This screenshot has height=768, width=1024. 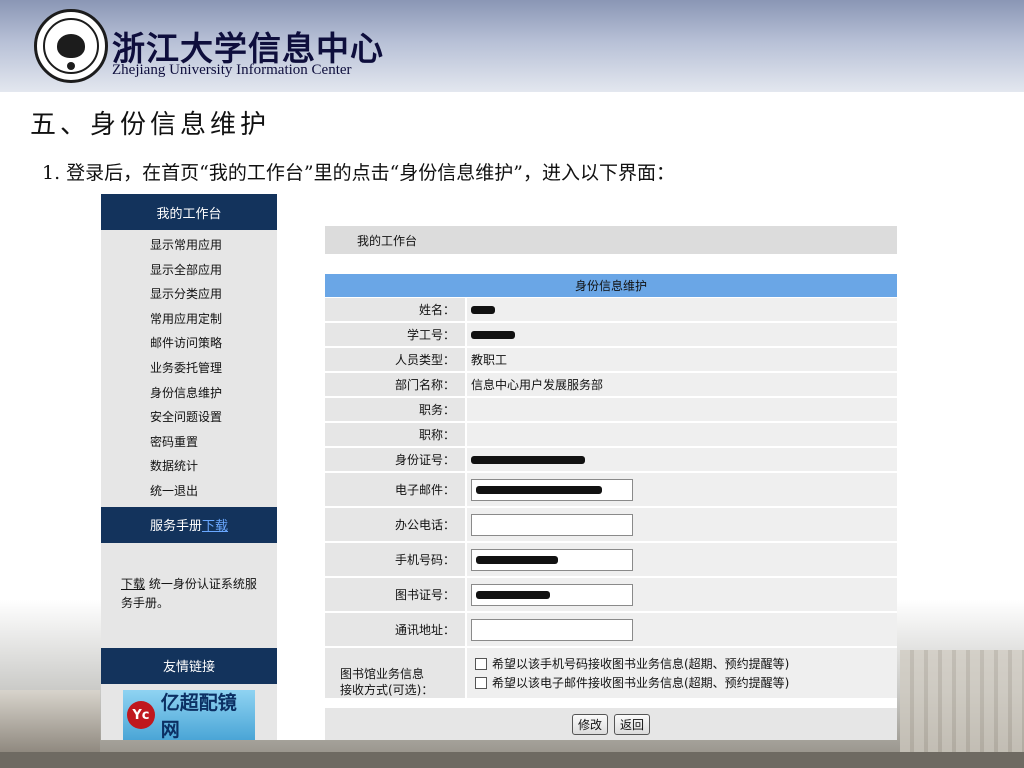 What do you see at coordinates (189, 245) in the screenshot?
I see `sidebar-item-common-apps: 显示常用应用` at bounding box center [189, 245].